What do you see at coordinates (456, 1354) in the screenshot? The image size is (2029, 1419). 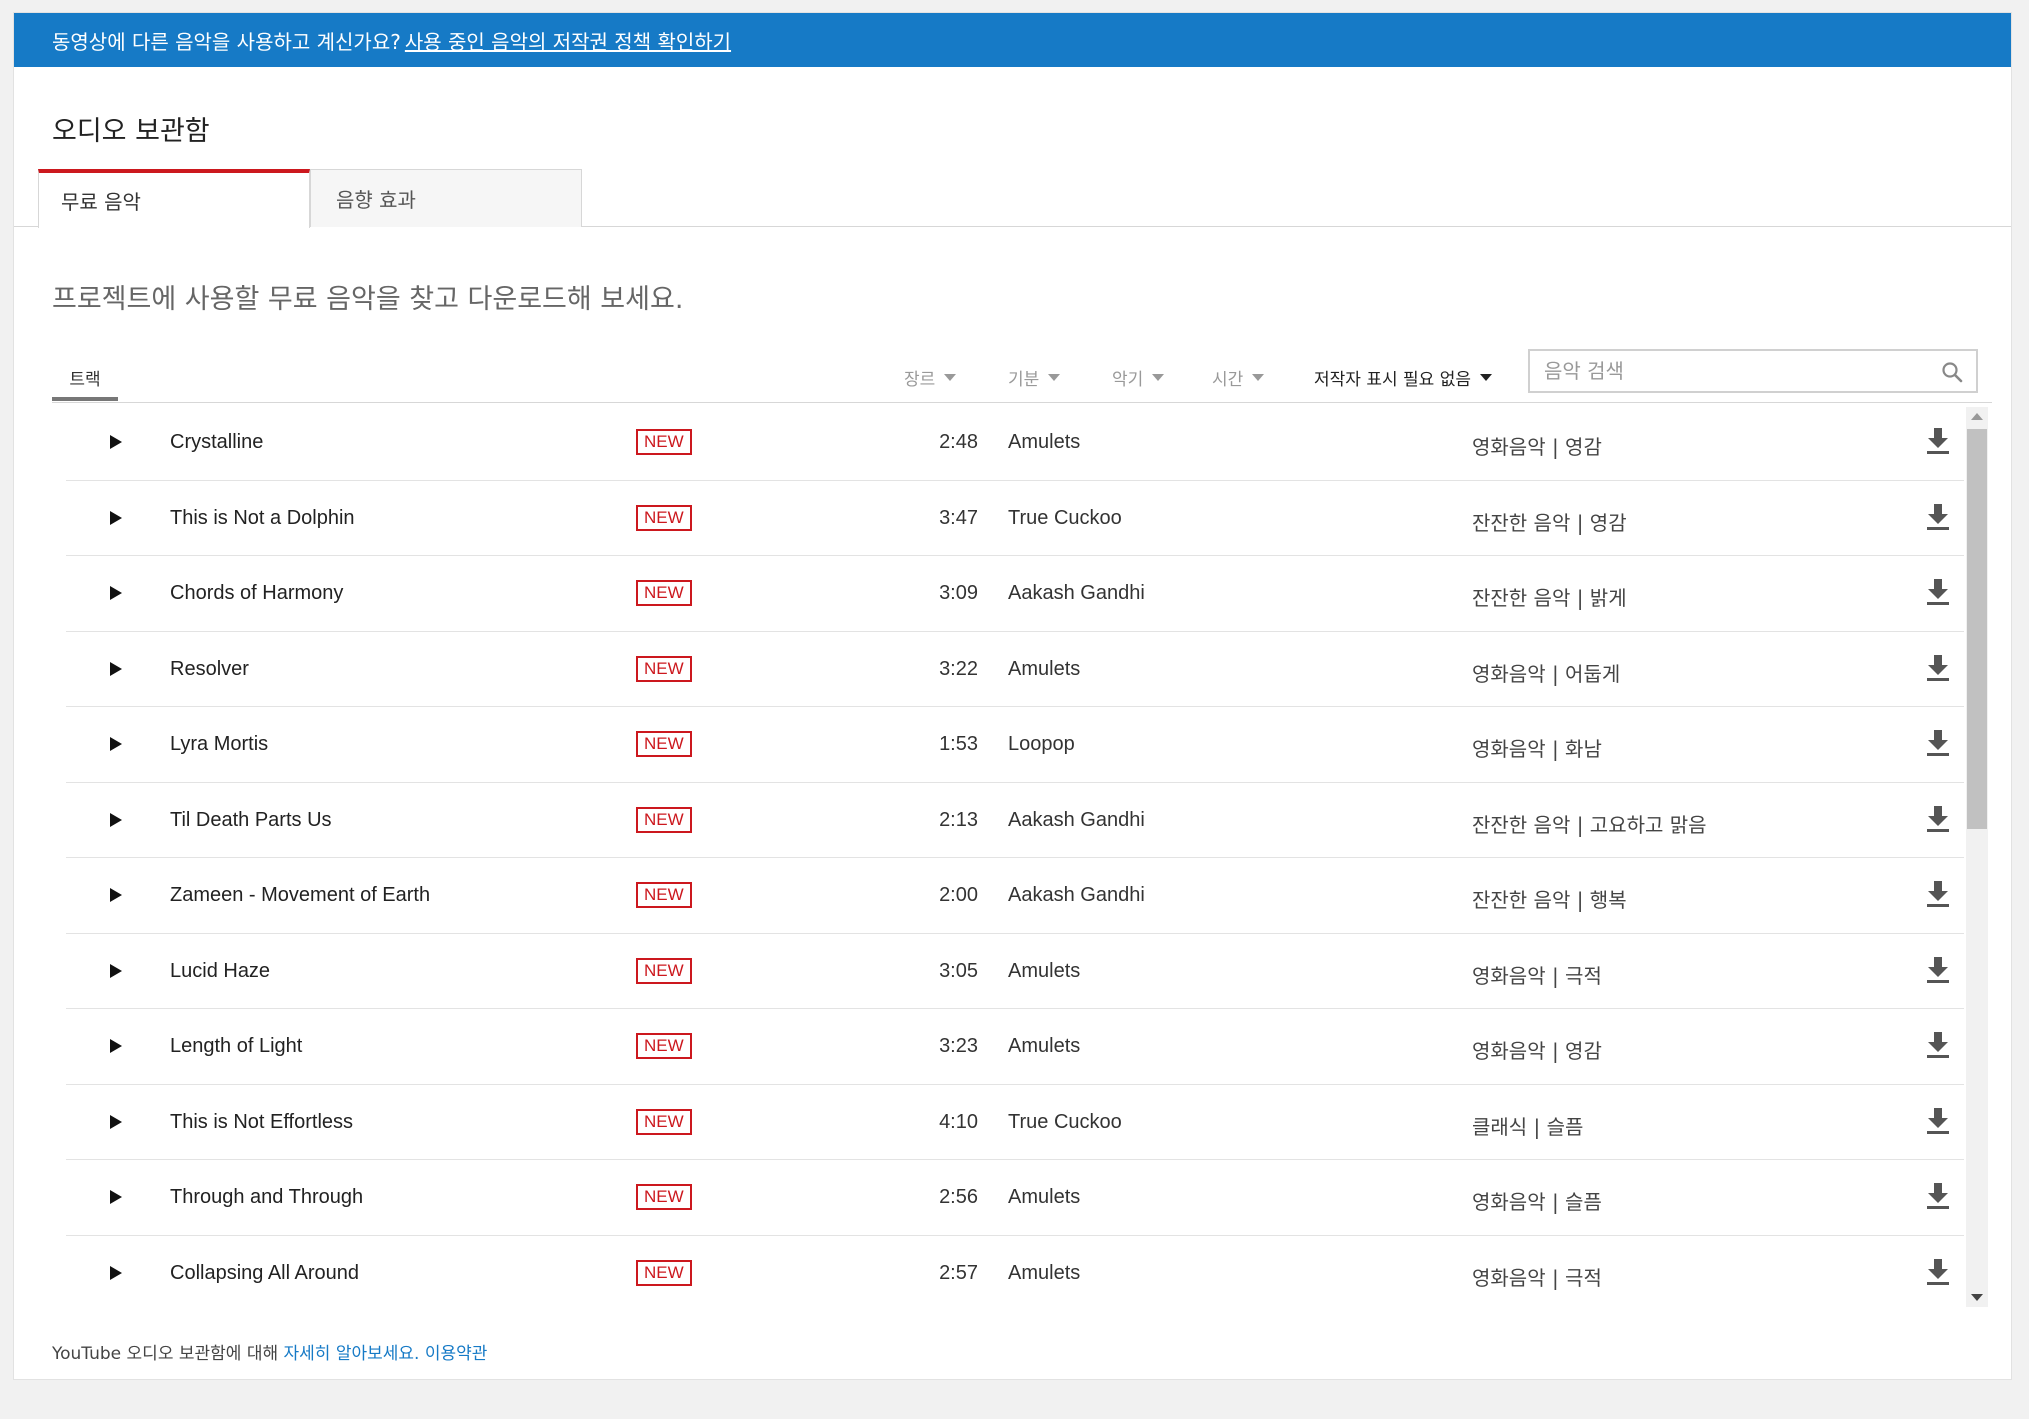 I see `terms-link: 이용약관` at bounding box center [456, 1354].